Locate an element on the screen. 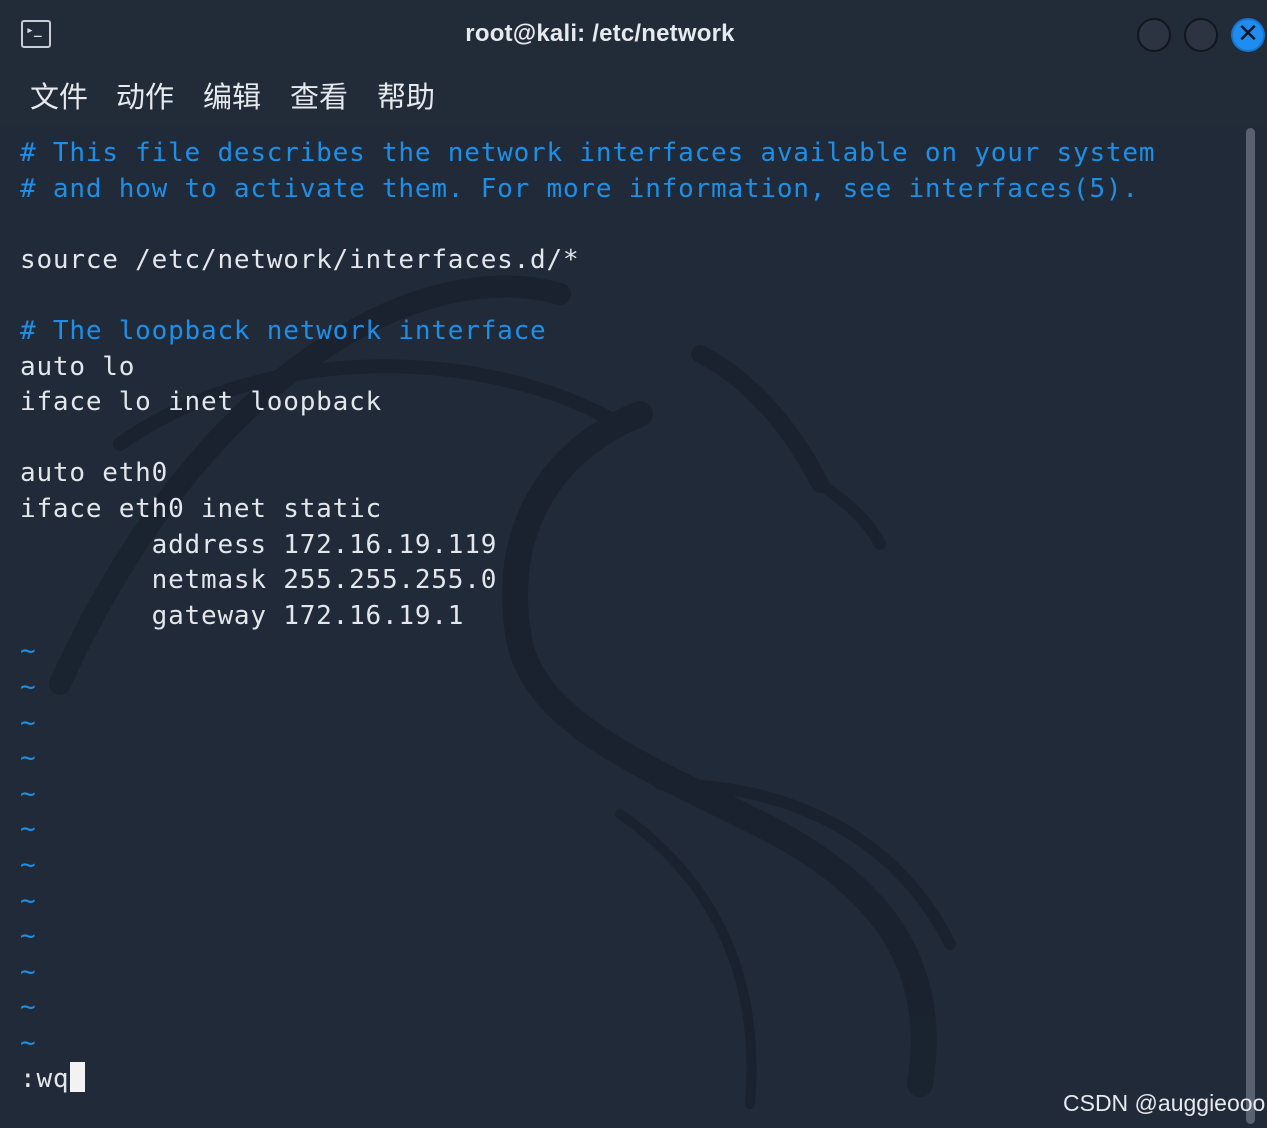  terminal-app-icon: ▸_ is located at coordinates (36, 34).